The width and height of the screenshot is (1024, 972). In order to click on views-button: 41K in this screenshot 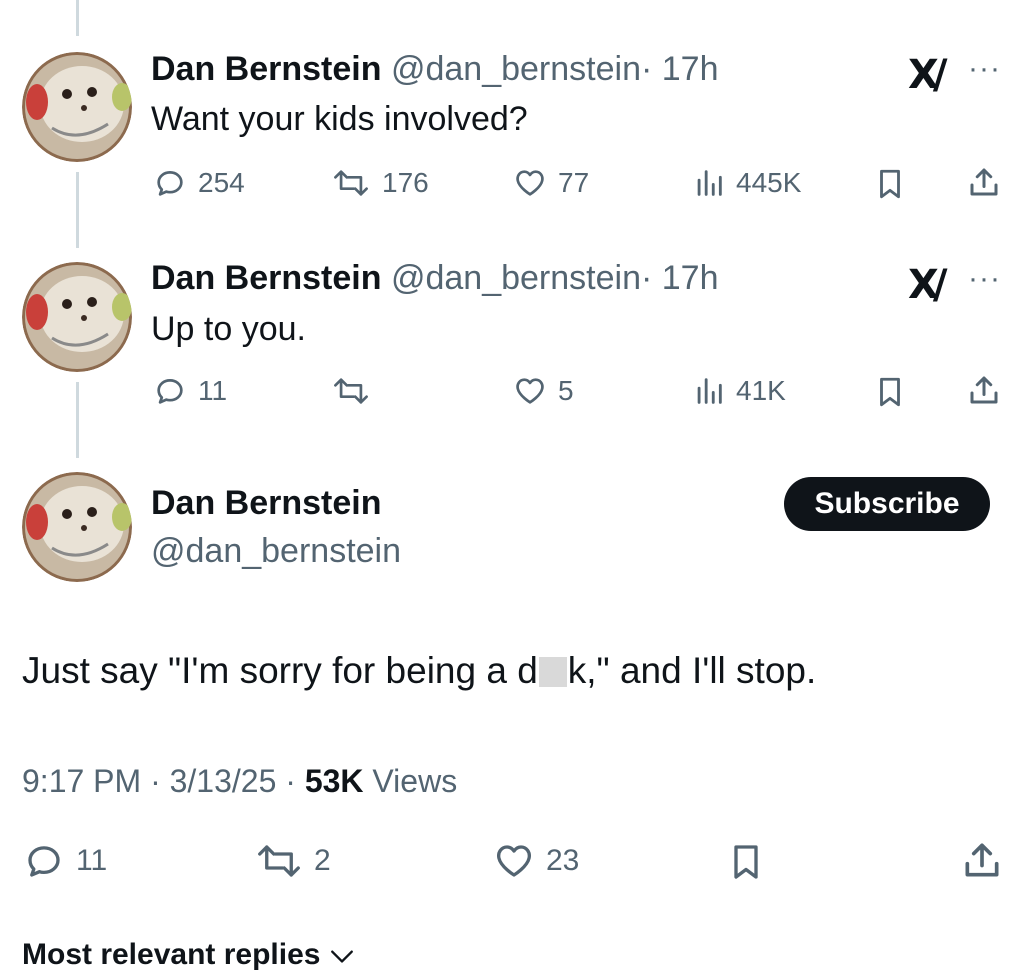, I will do `click(739, 391)`.